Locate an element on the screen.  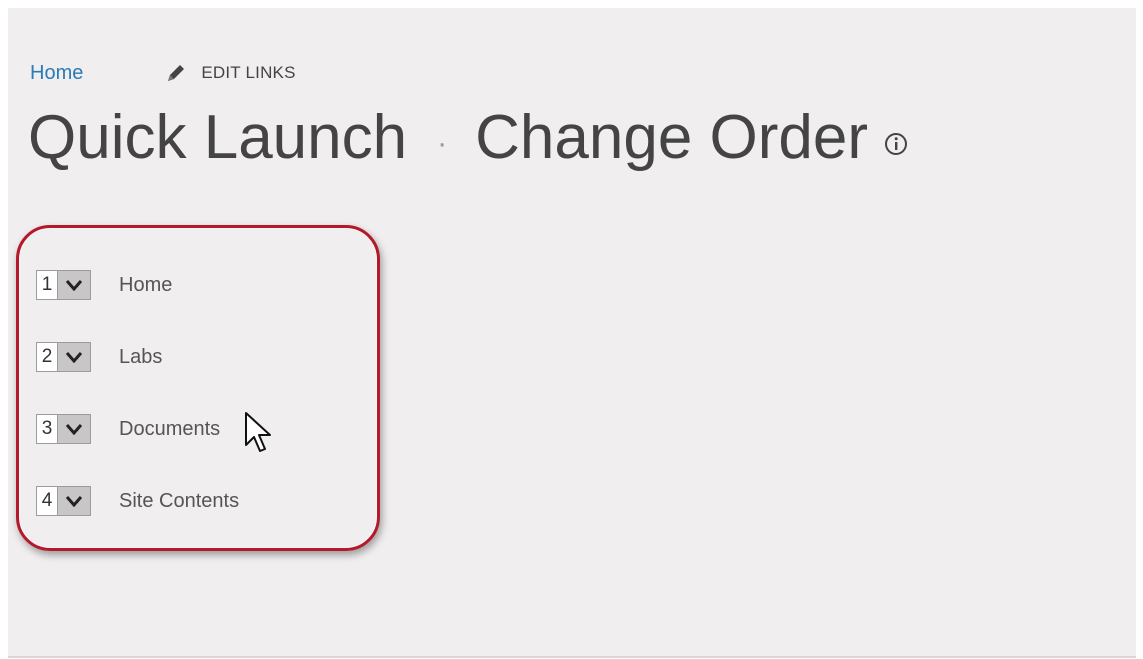
order-row-home: 1 Home is located at coordinates (104, 285).